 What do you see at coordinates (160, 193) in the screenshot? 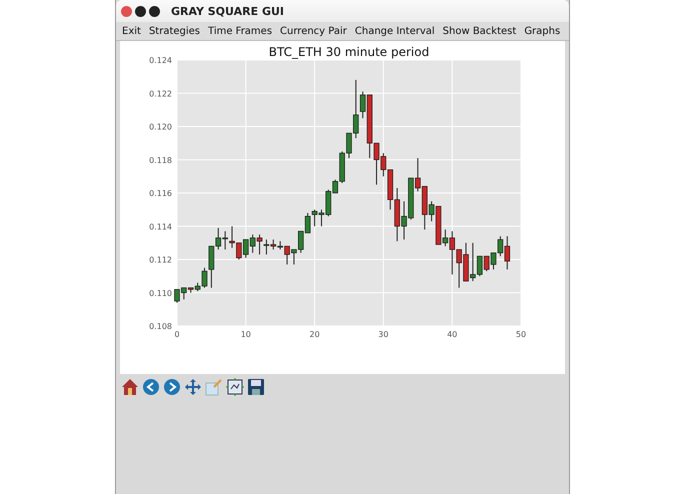
I see `y-tick-label: 0.116` at bounding box center [160, 193].